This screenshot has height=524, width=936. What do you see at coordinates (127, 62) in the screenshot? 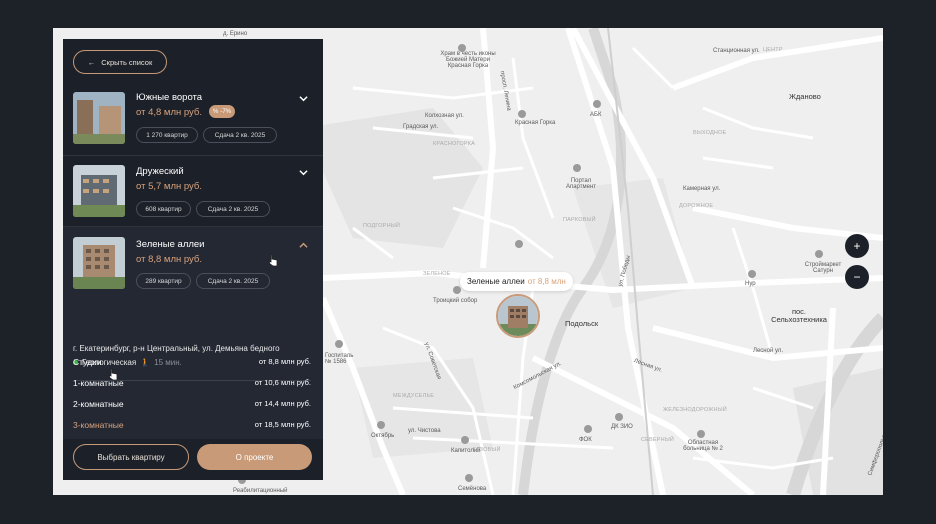
I see `hide-list-label: Скрыть список` at bounding box center [127, 62].